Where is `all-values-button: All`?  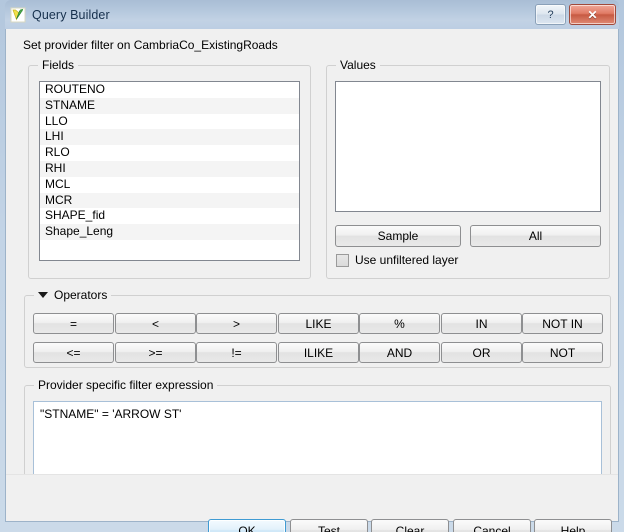 all-values-button: All is located at coordinates (535, 236).